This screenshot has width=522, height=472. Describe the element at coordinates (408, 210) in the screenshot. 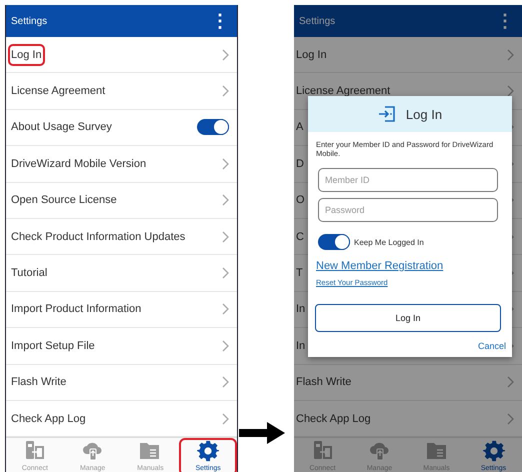

I see `input-field: Password` at that location.